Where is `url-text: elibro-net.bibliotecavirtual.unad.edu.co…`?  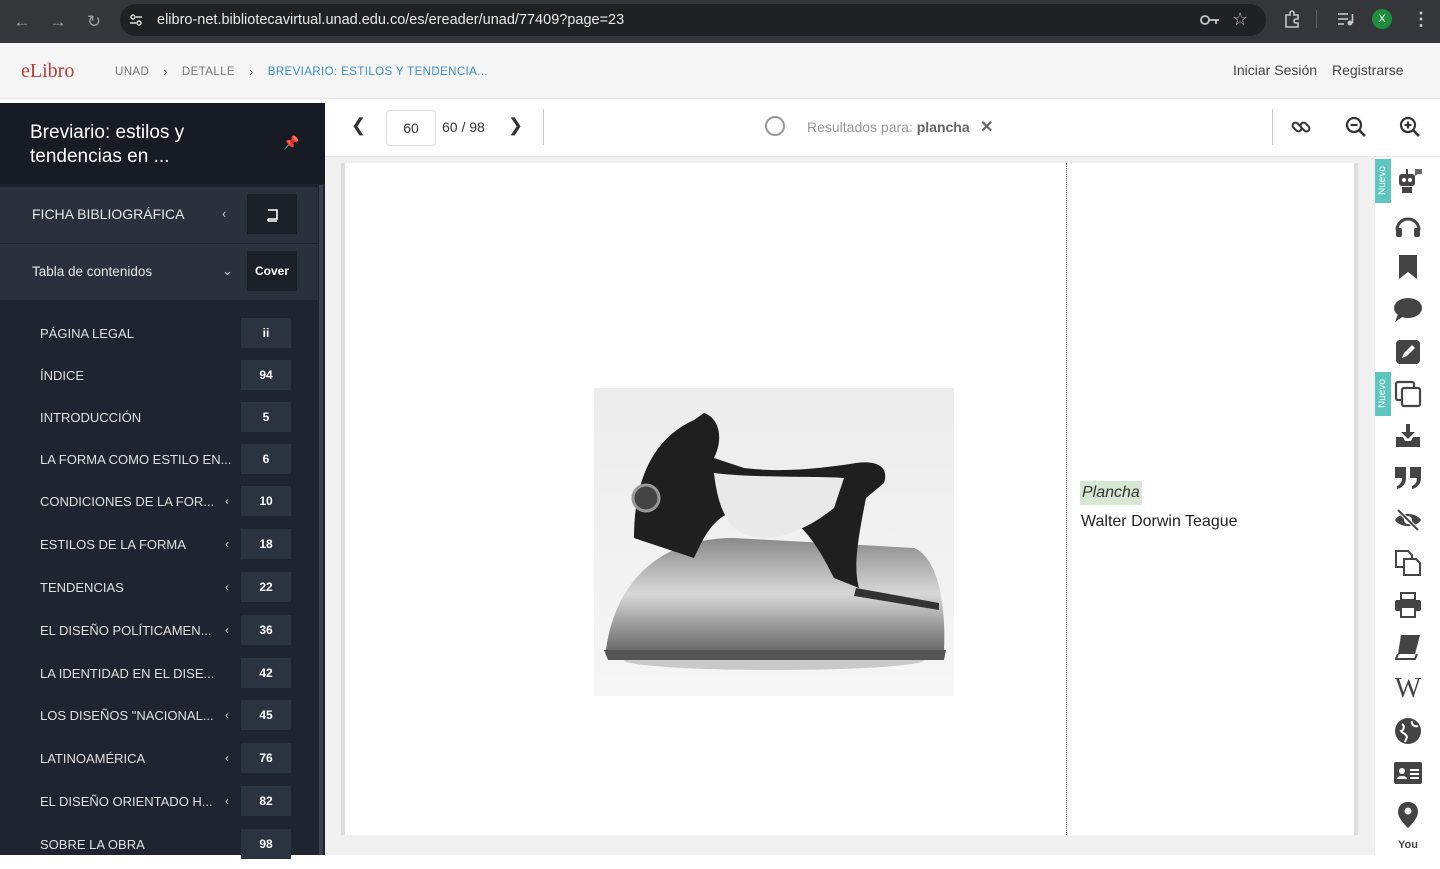
url-text: elibro-net.bibliotecavirtual.unad.edu.co… is located at coordinates (390, 20).